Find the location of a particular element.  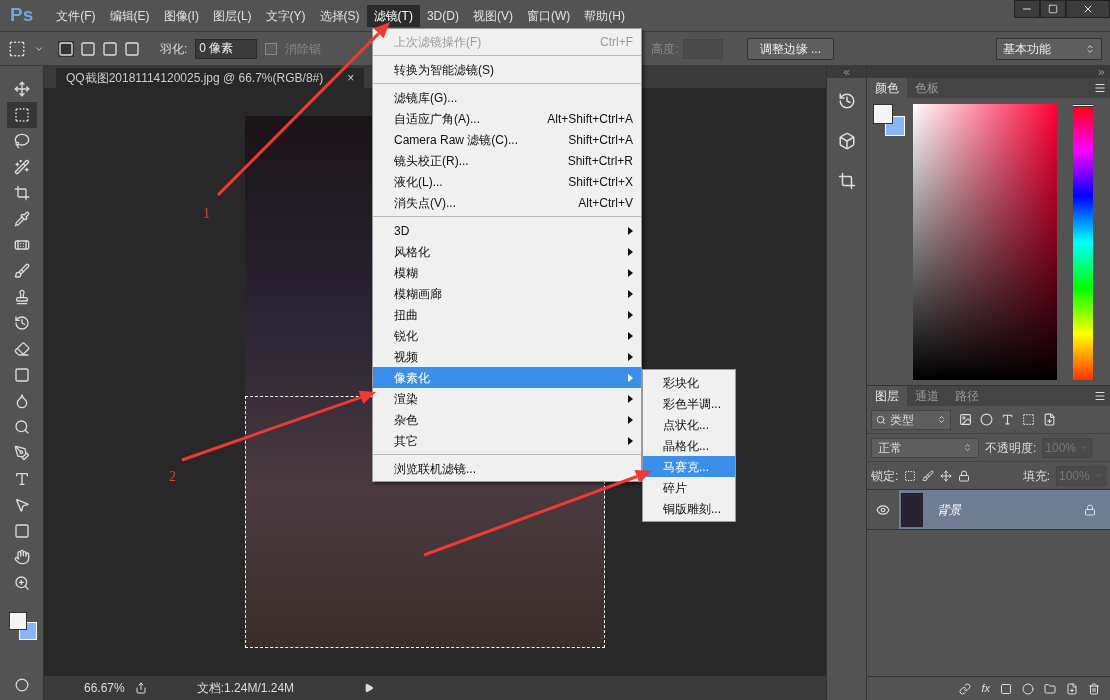

smart-object-icon is located at coordinates (1049, 419).